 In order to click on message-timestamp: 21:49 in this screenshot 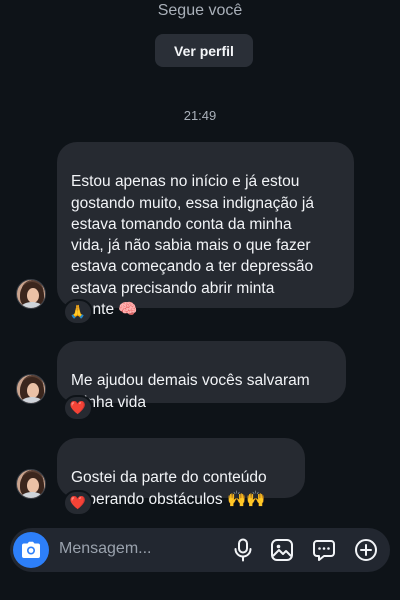, I will do `click(200, 115)`.